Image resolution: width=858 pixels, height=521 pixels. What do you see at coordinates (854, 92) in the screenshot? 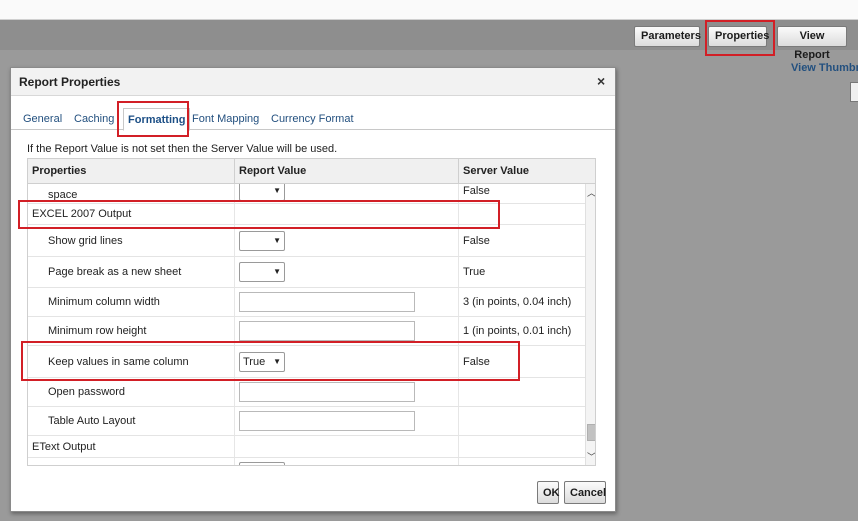
I see `side-collapse-button` at bounding box center [854, 92].